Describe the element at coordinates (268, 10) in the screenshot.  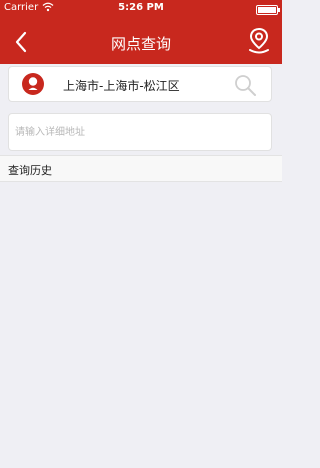
I see `battery-icon` at that location.